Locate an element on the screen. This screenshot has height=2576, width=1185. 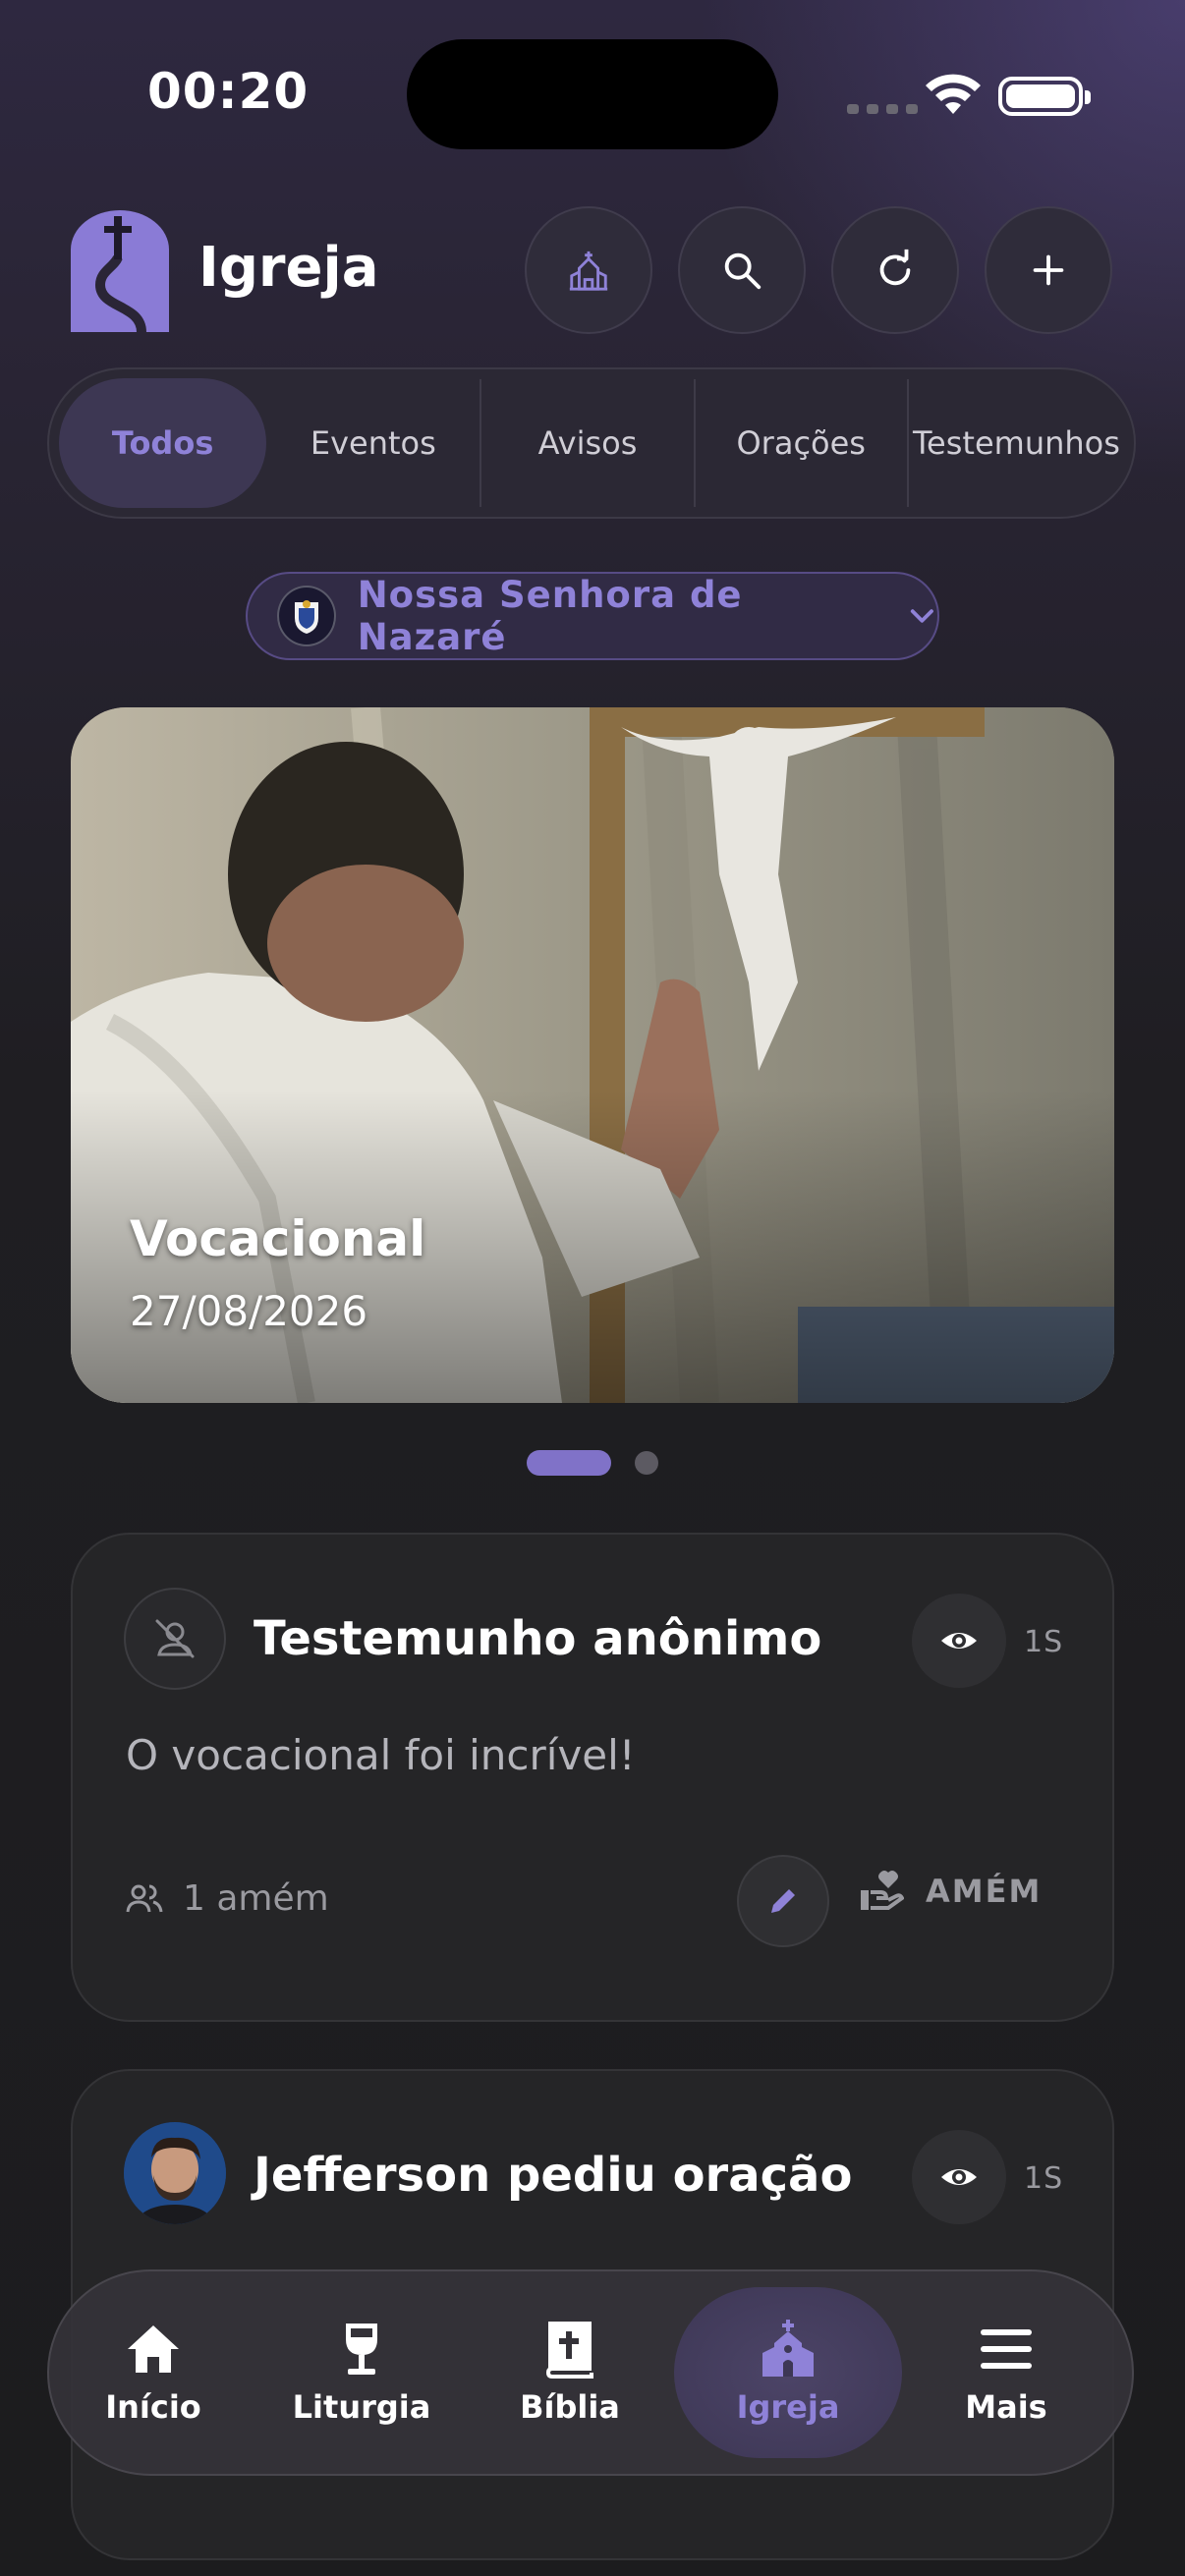
nav-item-biblia: Bíblia is located at coordinates (570, 2372).